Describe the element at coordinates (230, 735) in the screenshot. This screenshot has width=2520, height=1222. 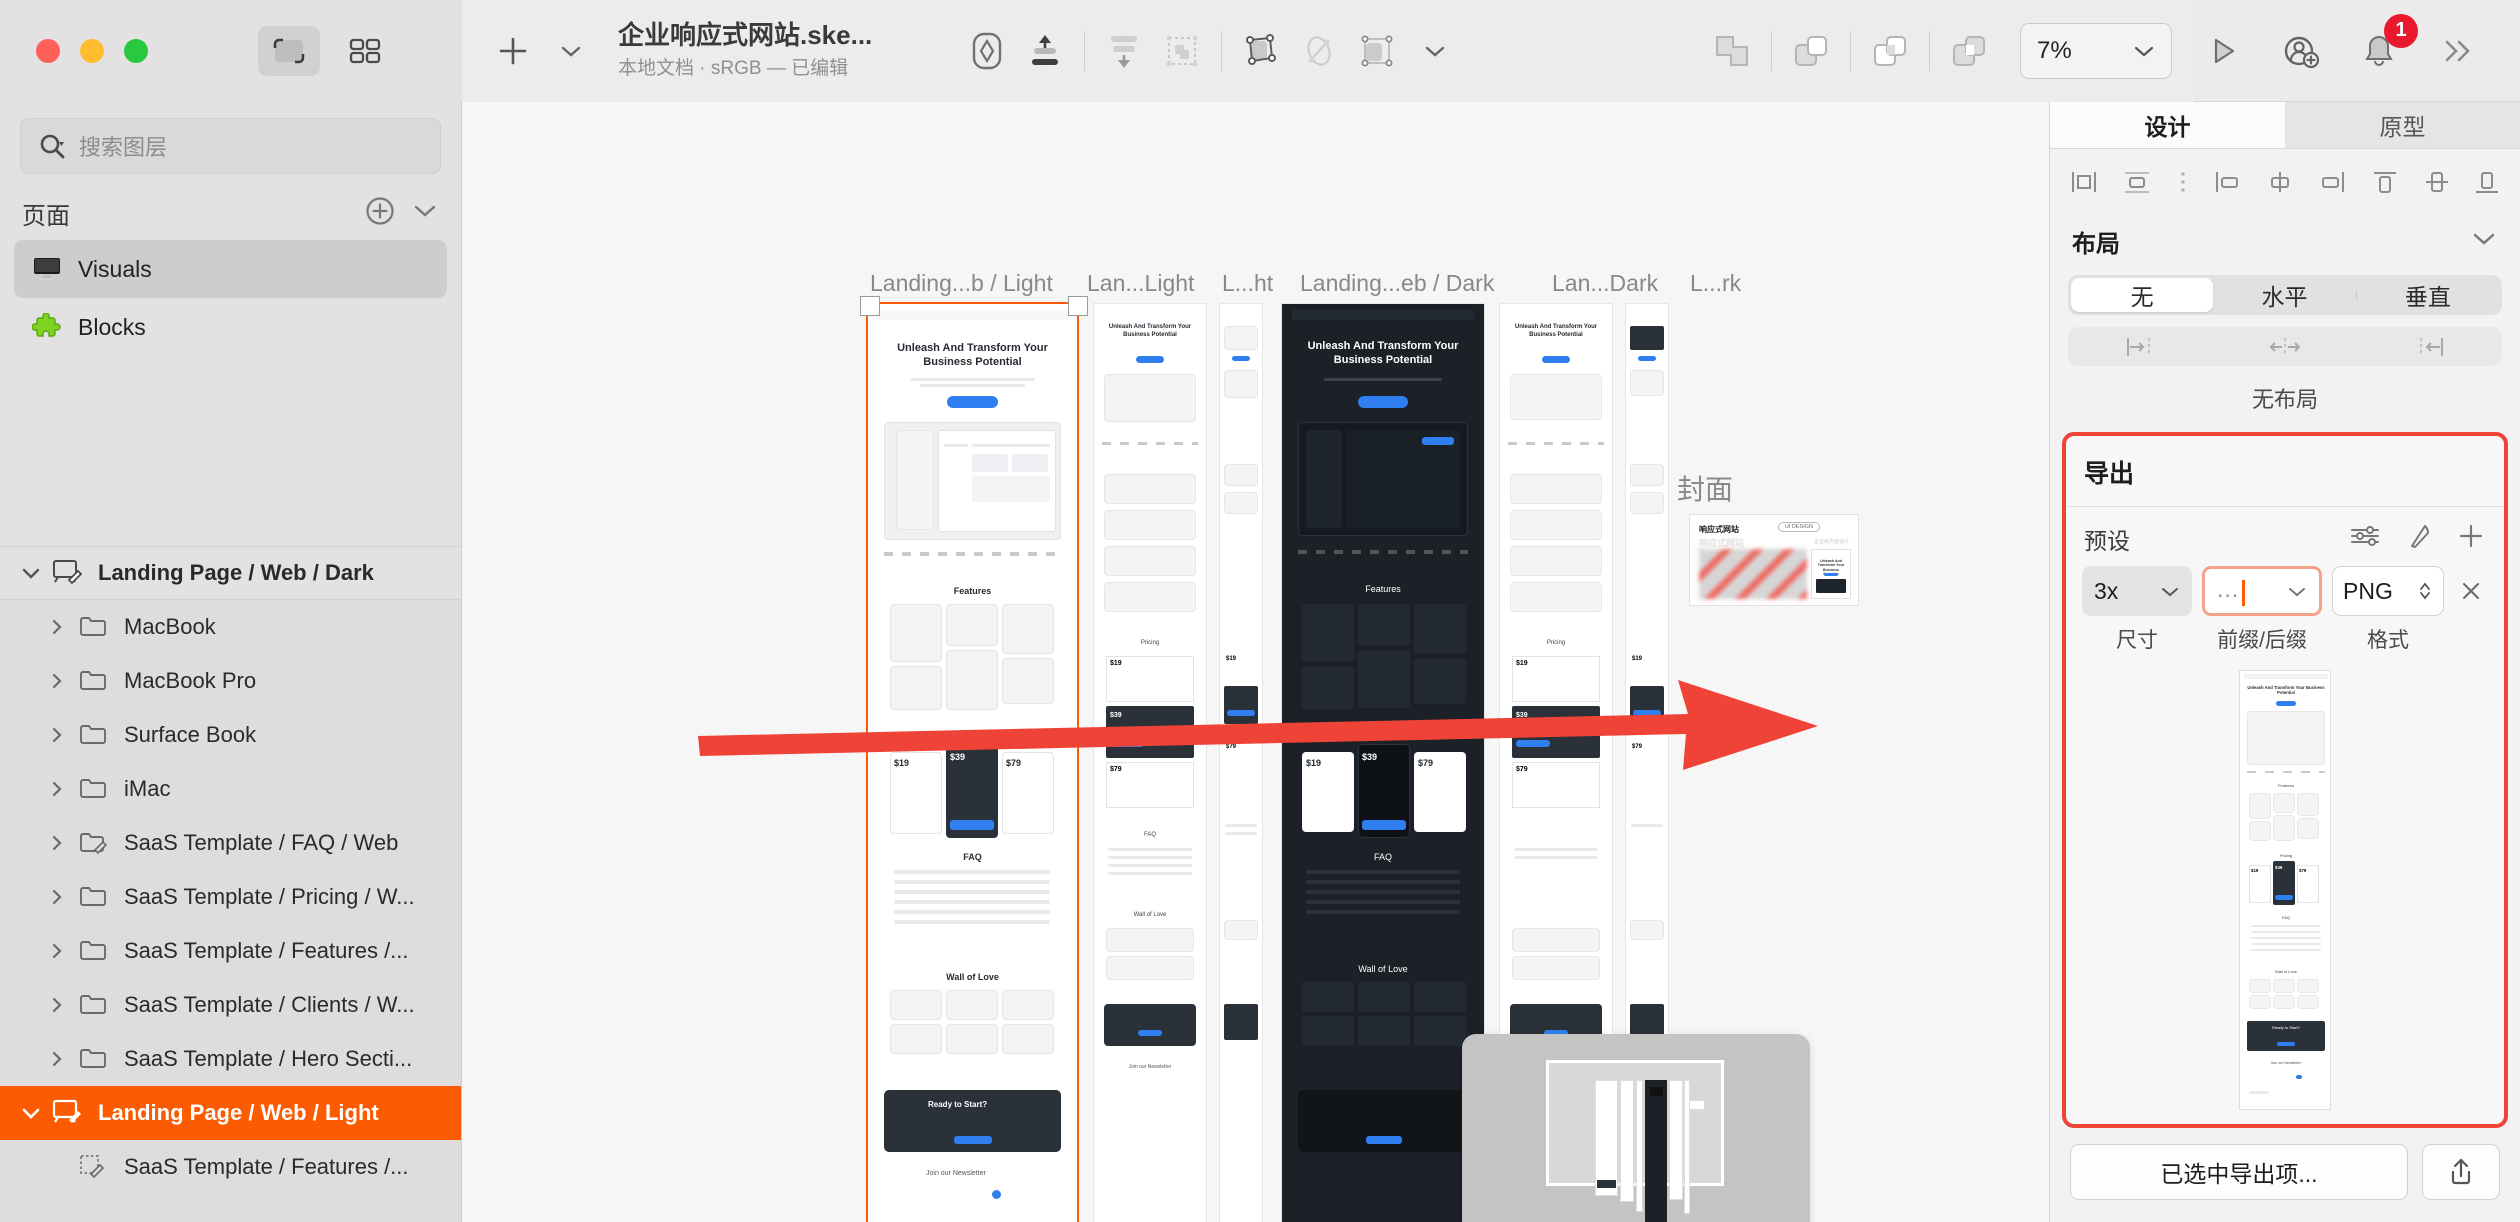
I see `layer-row: Surface Book` at that location.